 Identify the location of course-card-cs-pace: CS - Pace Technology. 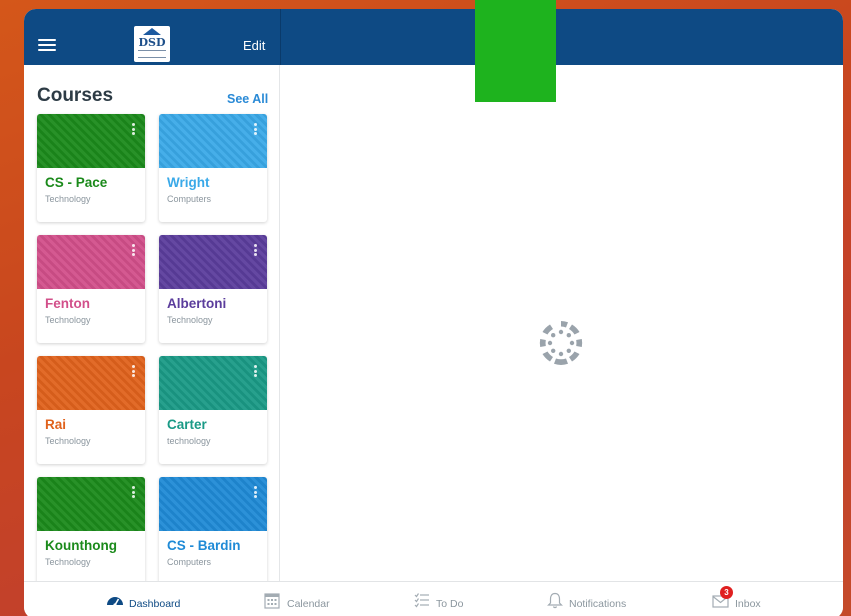
(91, 168).